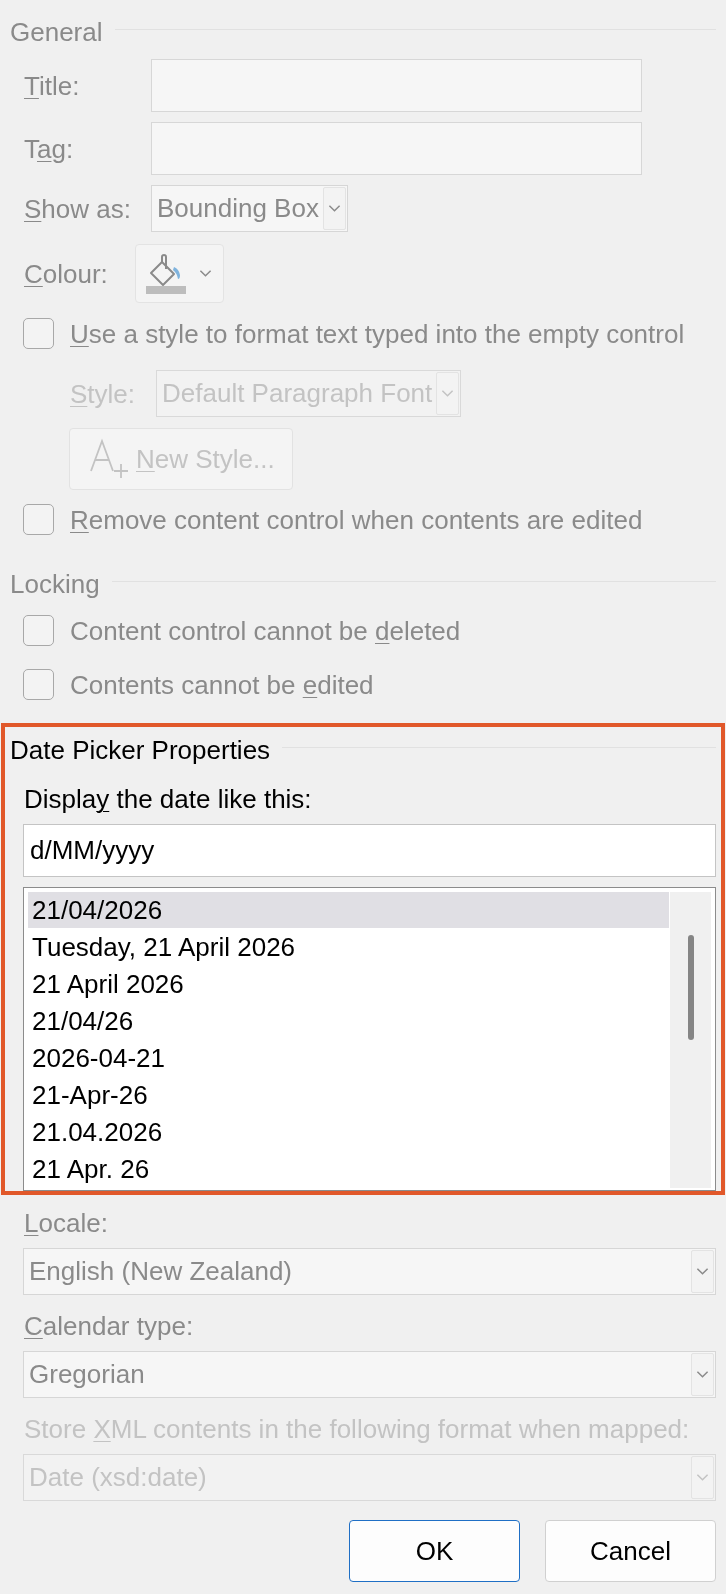 This screenshot has height=1594, width=726. I want to click on field-label: Colour:, so click(66, 273).